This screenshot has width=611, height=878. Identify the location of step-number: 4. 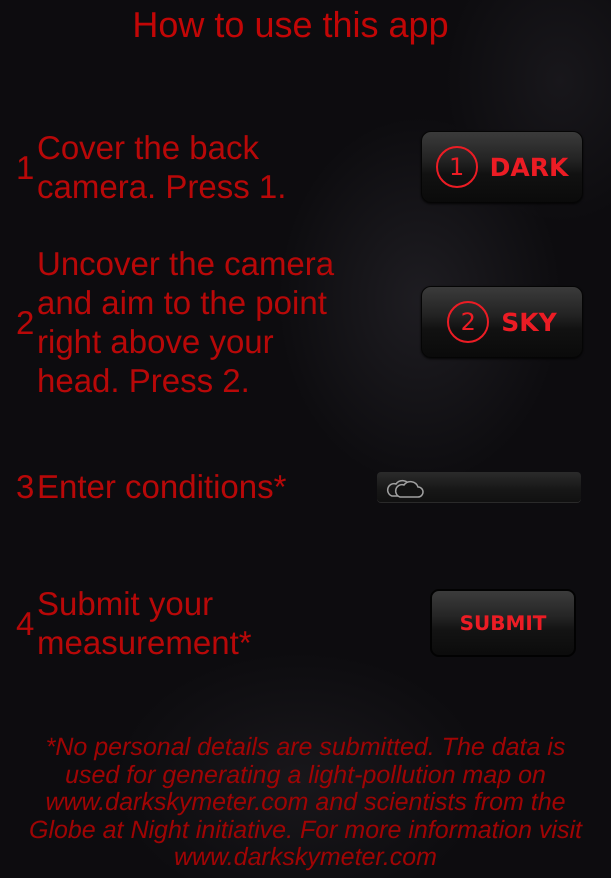
(25, 623).